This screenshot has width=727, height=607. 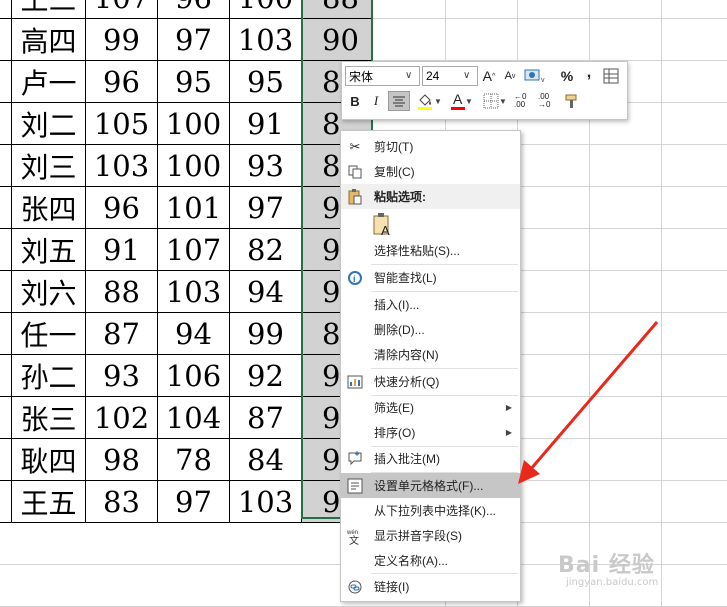 What do you see at coordinates (430, 586) in the screenshot?
I see `menu-item-link: 链接(I)` at bounding box center [430, 586].